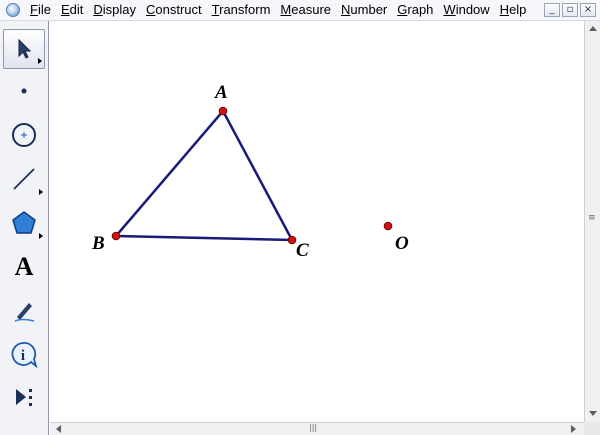  I want to click on menu-graph-mnemonic: G, so click(402, 9).